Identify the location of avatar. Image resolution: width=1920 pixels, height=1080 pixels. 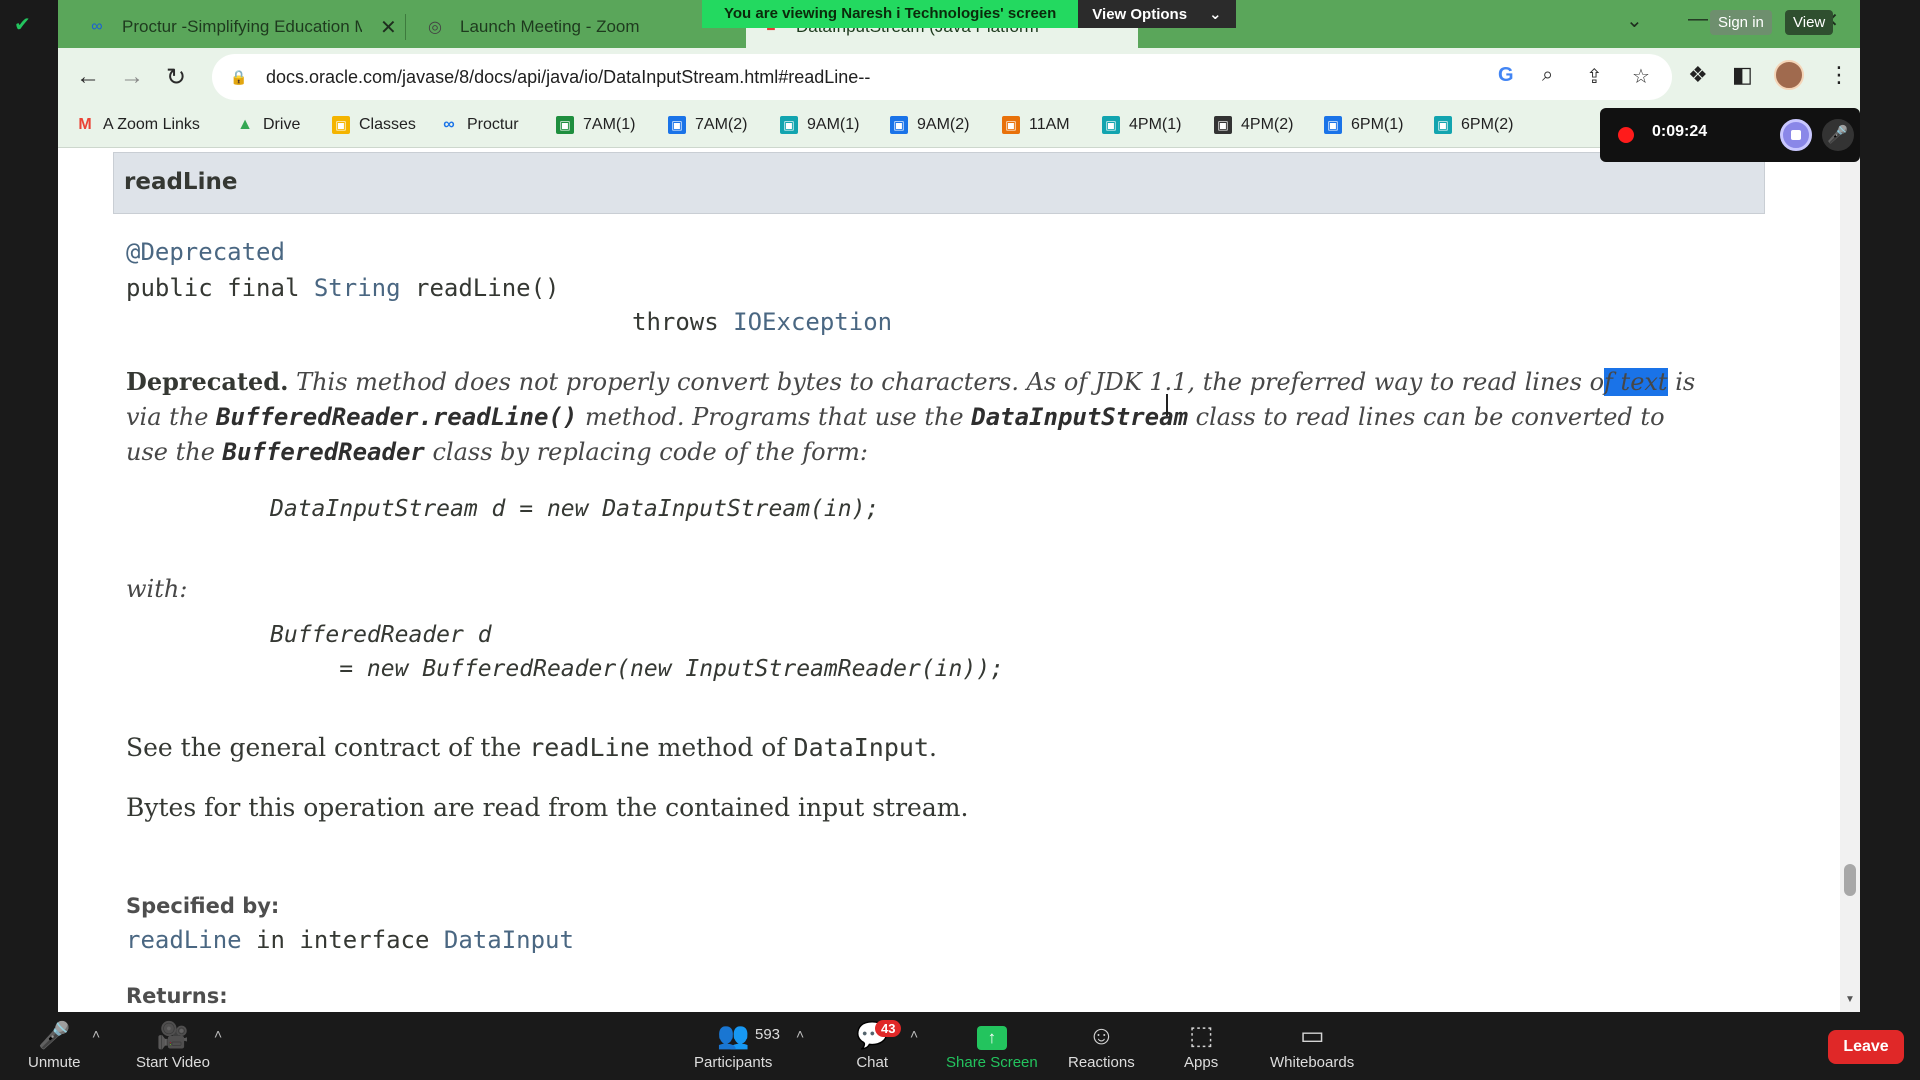
(1789, 75).